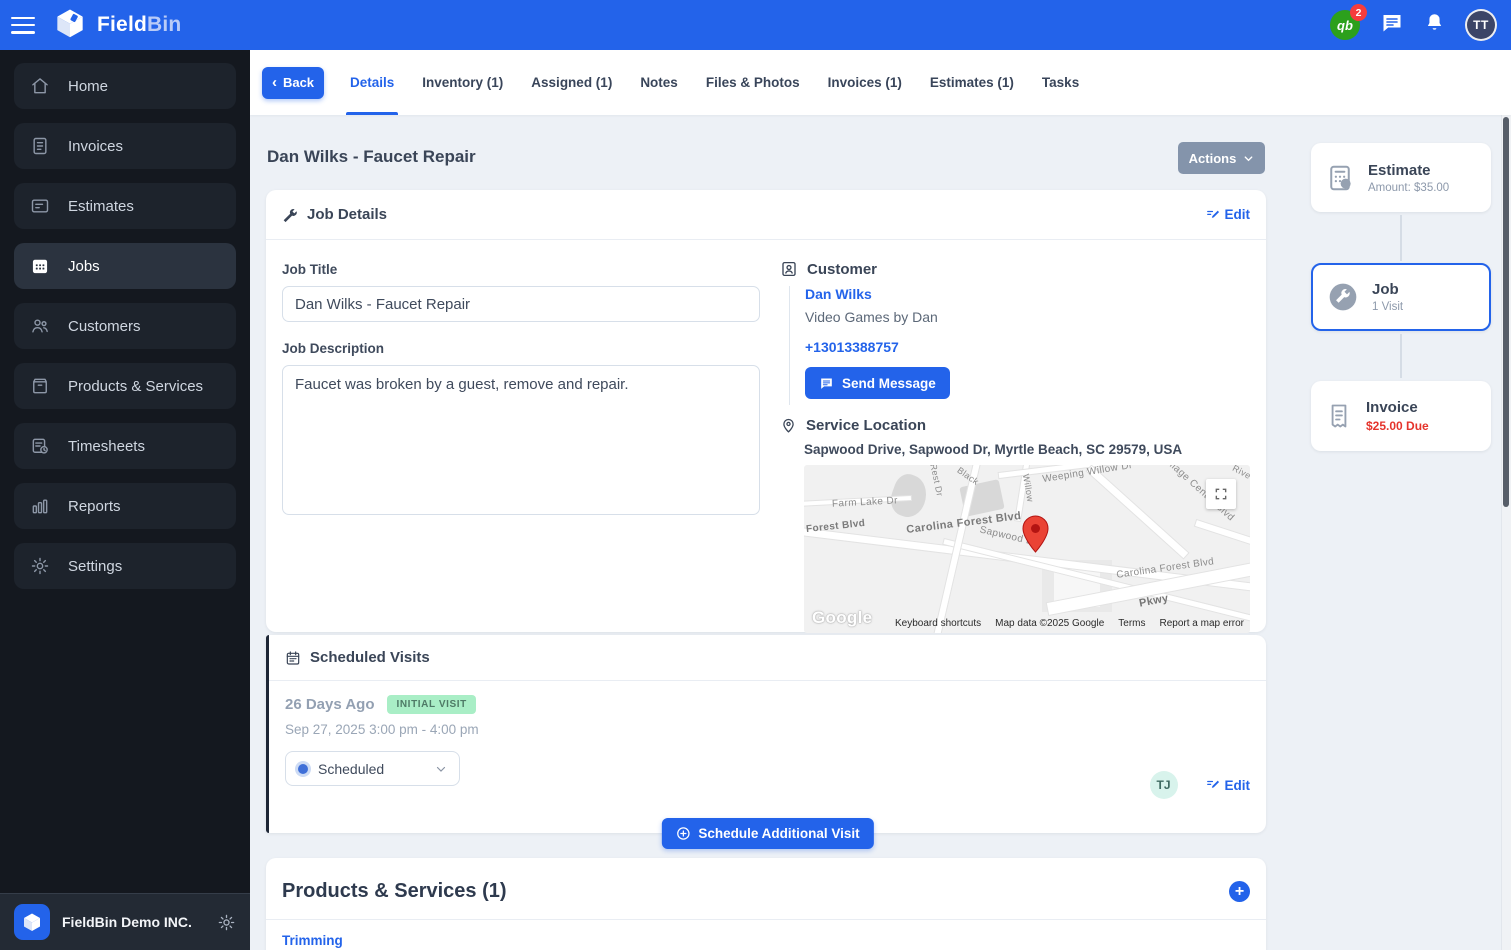 Image resolution: width=1511 pixels, height=950 pixels. Describe the element at coordinates (382, 729) in the screenshot. I see `visit-datetime: Sep 27, 2025 3:00 pm - 4:00 pm` at that location.